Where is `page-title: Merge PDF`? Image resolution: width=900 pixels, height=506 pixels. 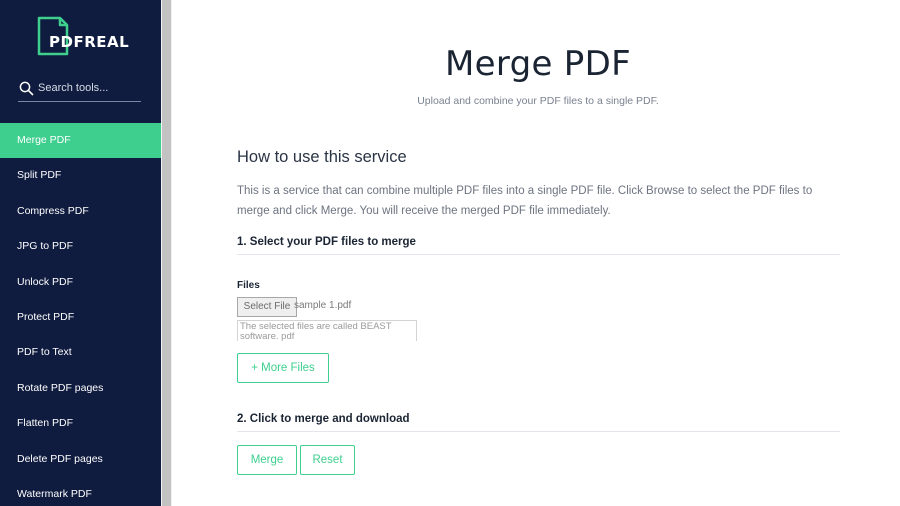
page-title: Merge PDF is located at coordinates (538, 64).